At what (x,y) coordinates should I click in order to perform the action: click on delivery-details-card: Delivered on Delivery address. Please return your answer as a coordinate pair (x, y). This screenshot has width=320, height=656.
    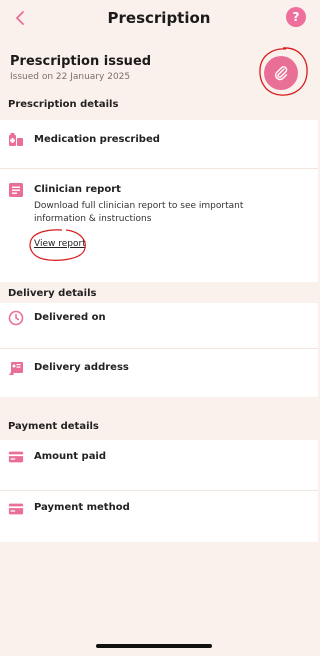
    Looking at the image, I should click on (159, 350).